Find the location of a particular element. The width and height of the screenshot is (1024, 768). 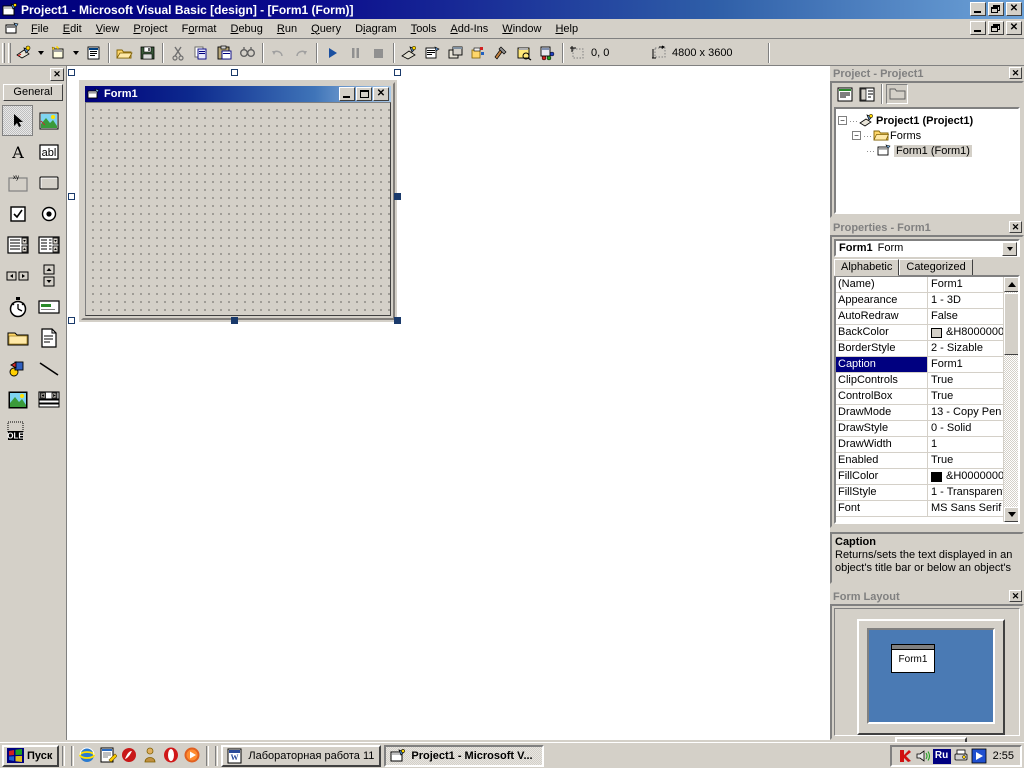

menu-item-view: View is located at coordinates (108, 29).